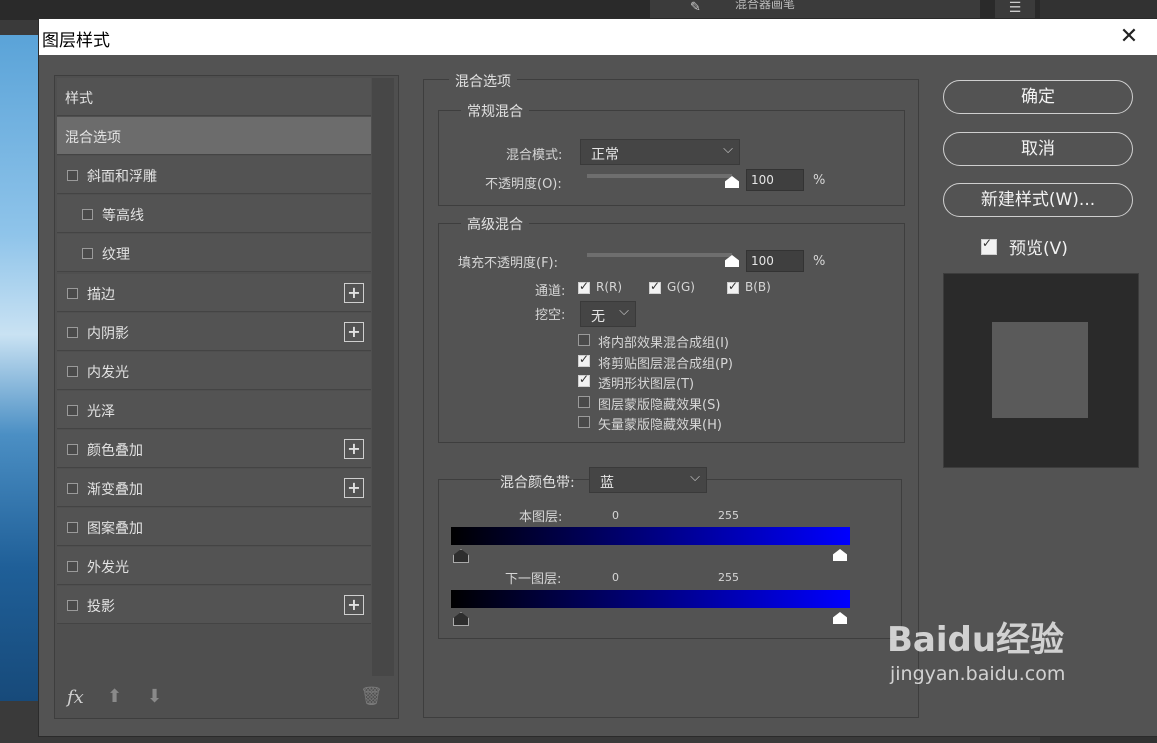  Describe the element at coordinates (1015, 10) in the screenshot. I see `brush-settings-icon: ☰` at that location.